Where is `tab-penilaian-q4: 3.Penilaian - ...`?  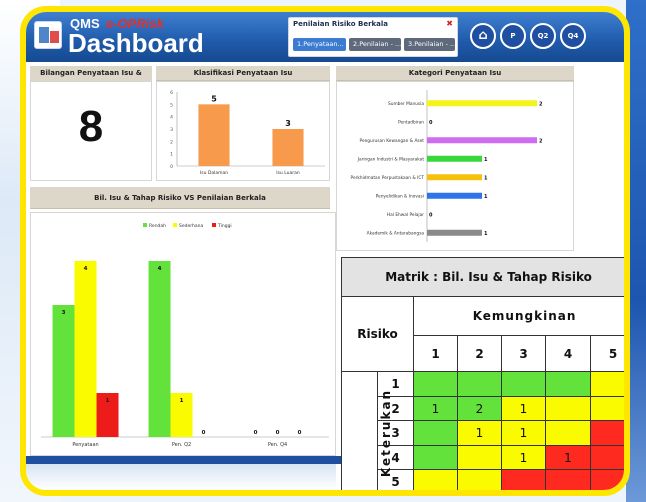 tab-penilaian-q4: 3.Penilaian - ... is located at coordinates (429, 44).